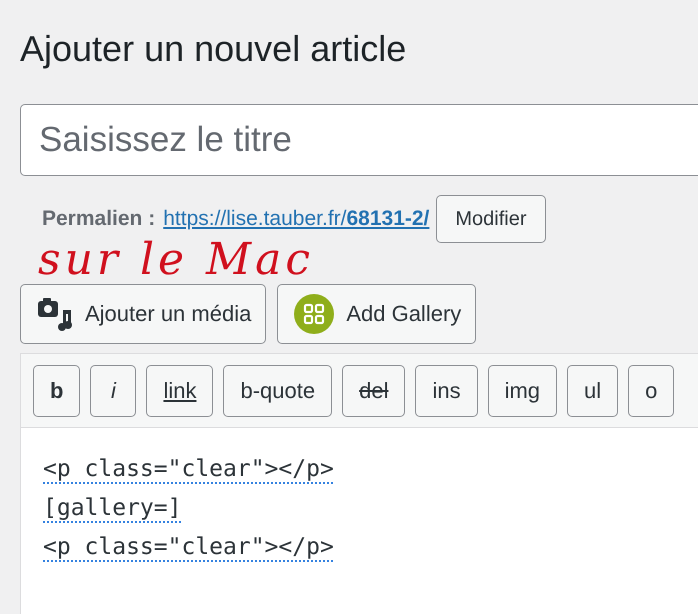 Image resolution: width=698 pixels, height=614 pixels. What do you see at coordinates (651, 391) in the screenshot?
I see `format-button: o` at bounding box center [651, 391].